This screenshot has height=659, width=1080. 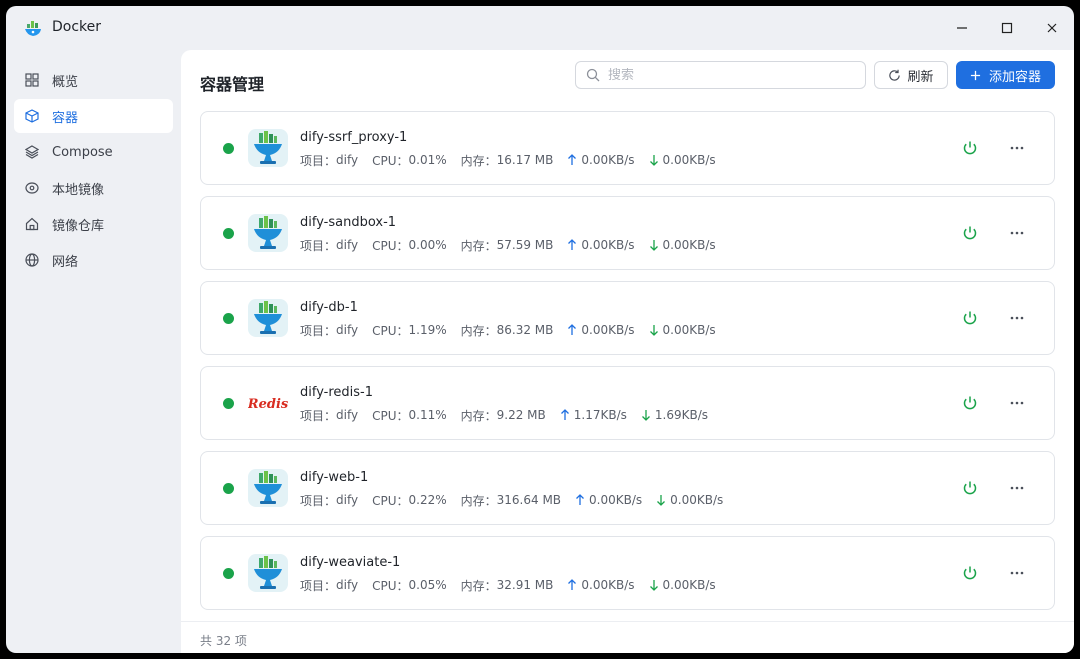 What do you see at coordinates (427, 245) in the screenshot?
I see `cpu-value: 0.00%` at bounding box center [427, 245].